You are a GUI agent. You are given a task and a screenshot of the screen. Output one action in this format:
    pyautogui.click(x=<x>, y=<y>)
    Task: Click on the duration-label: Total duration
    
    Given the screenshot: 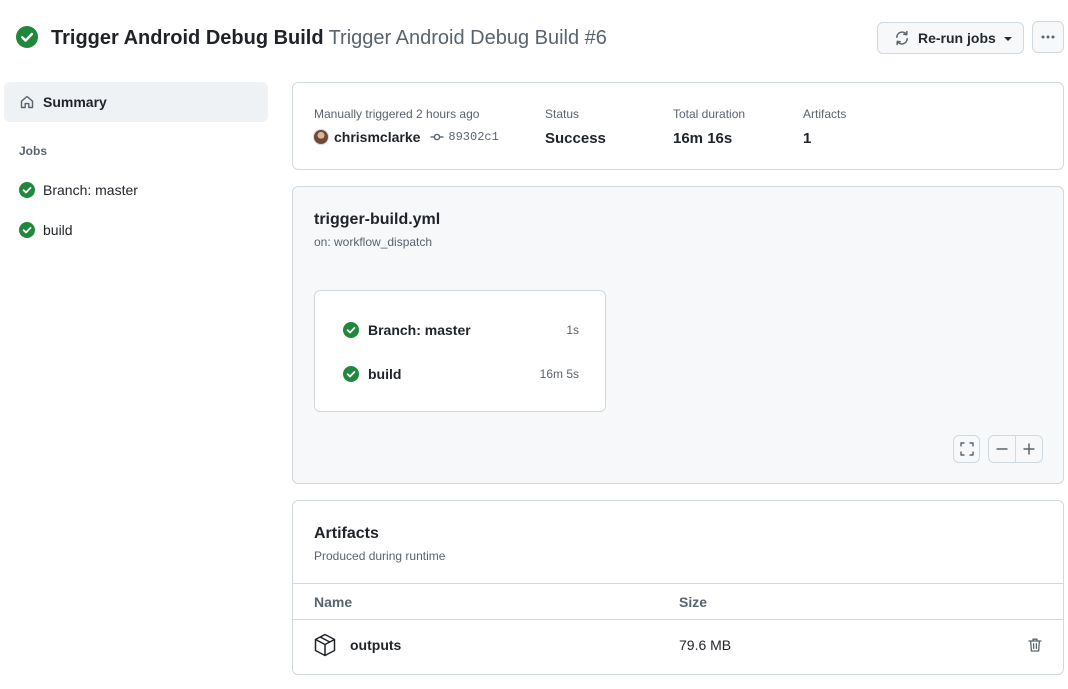 What is the action you would take?
    pyautogui.click(x=709, y=114)
    